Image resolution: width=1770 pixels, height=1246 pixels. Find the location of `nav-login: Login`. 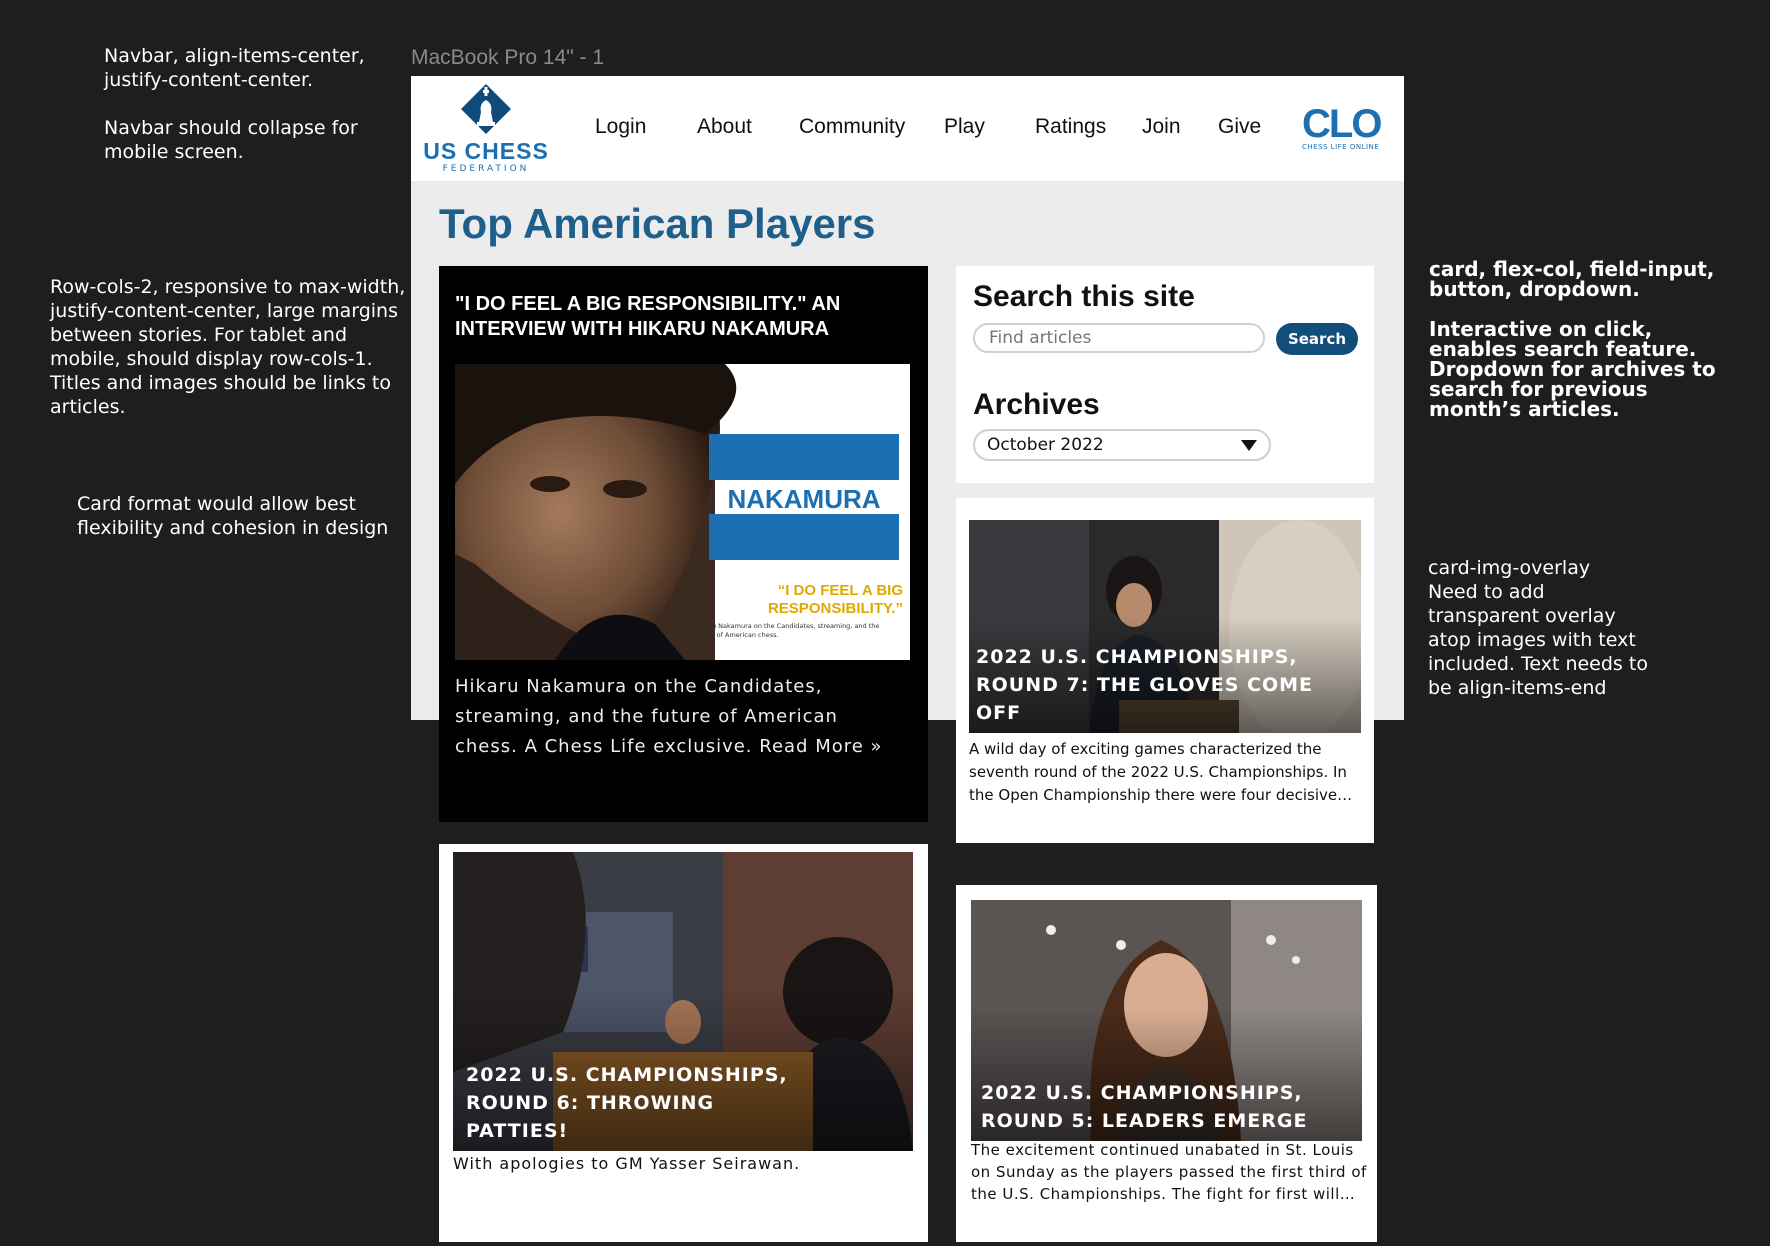

nav-login: Login is located at coordinates (620, 127).